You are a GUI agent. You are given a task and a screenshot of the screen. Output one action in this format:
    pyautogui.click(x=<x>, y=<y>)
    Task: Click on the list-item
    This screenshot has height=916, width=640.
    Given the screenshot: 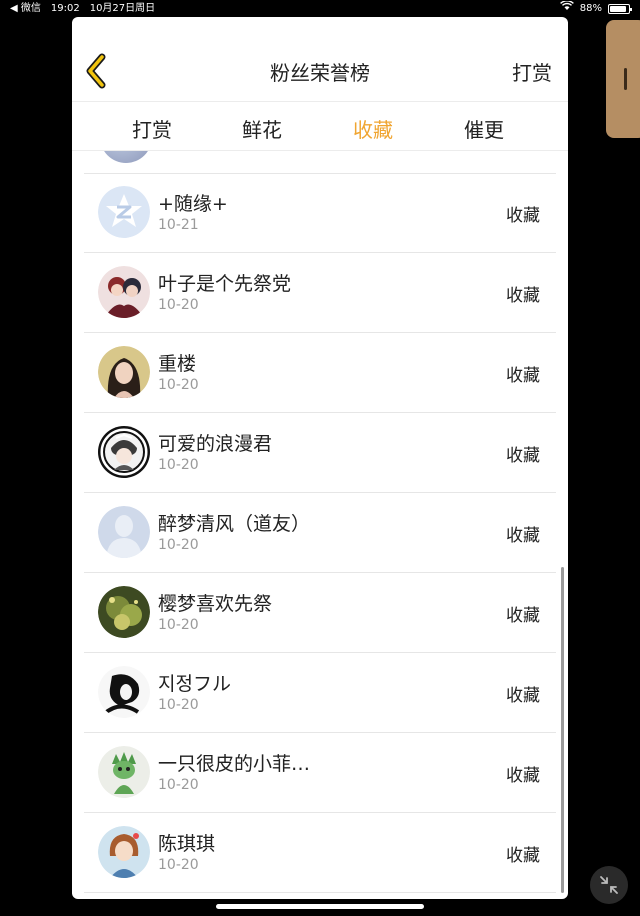 What is the action you would take?
    pyautogui.click(x=320, y=162)
    